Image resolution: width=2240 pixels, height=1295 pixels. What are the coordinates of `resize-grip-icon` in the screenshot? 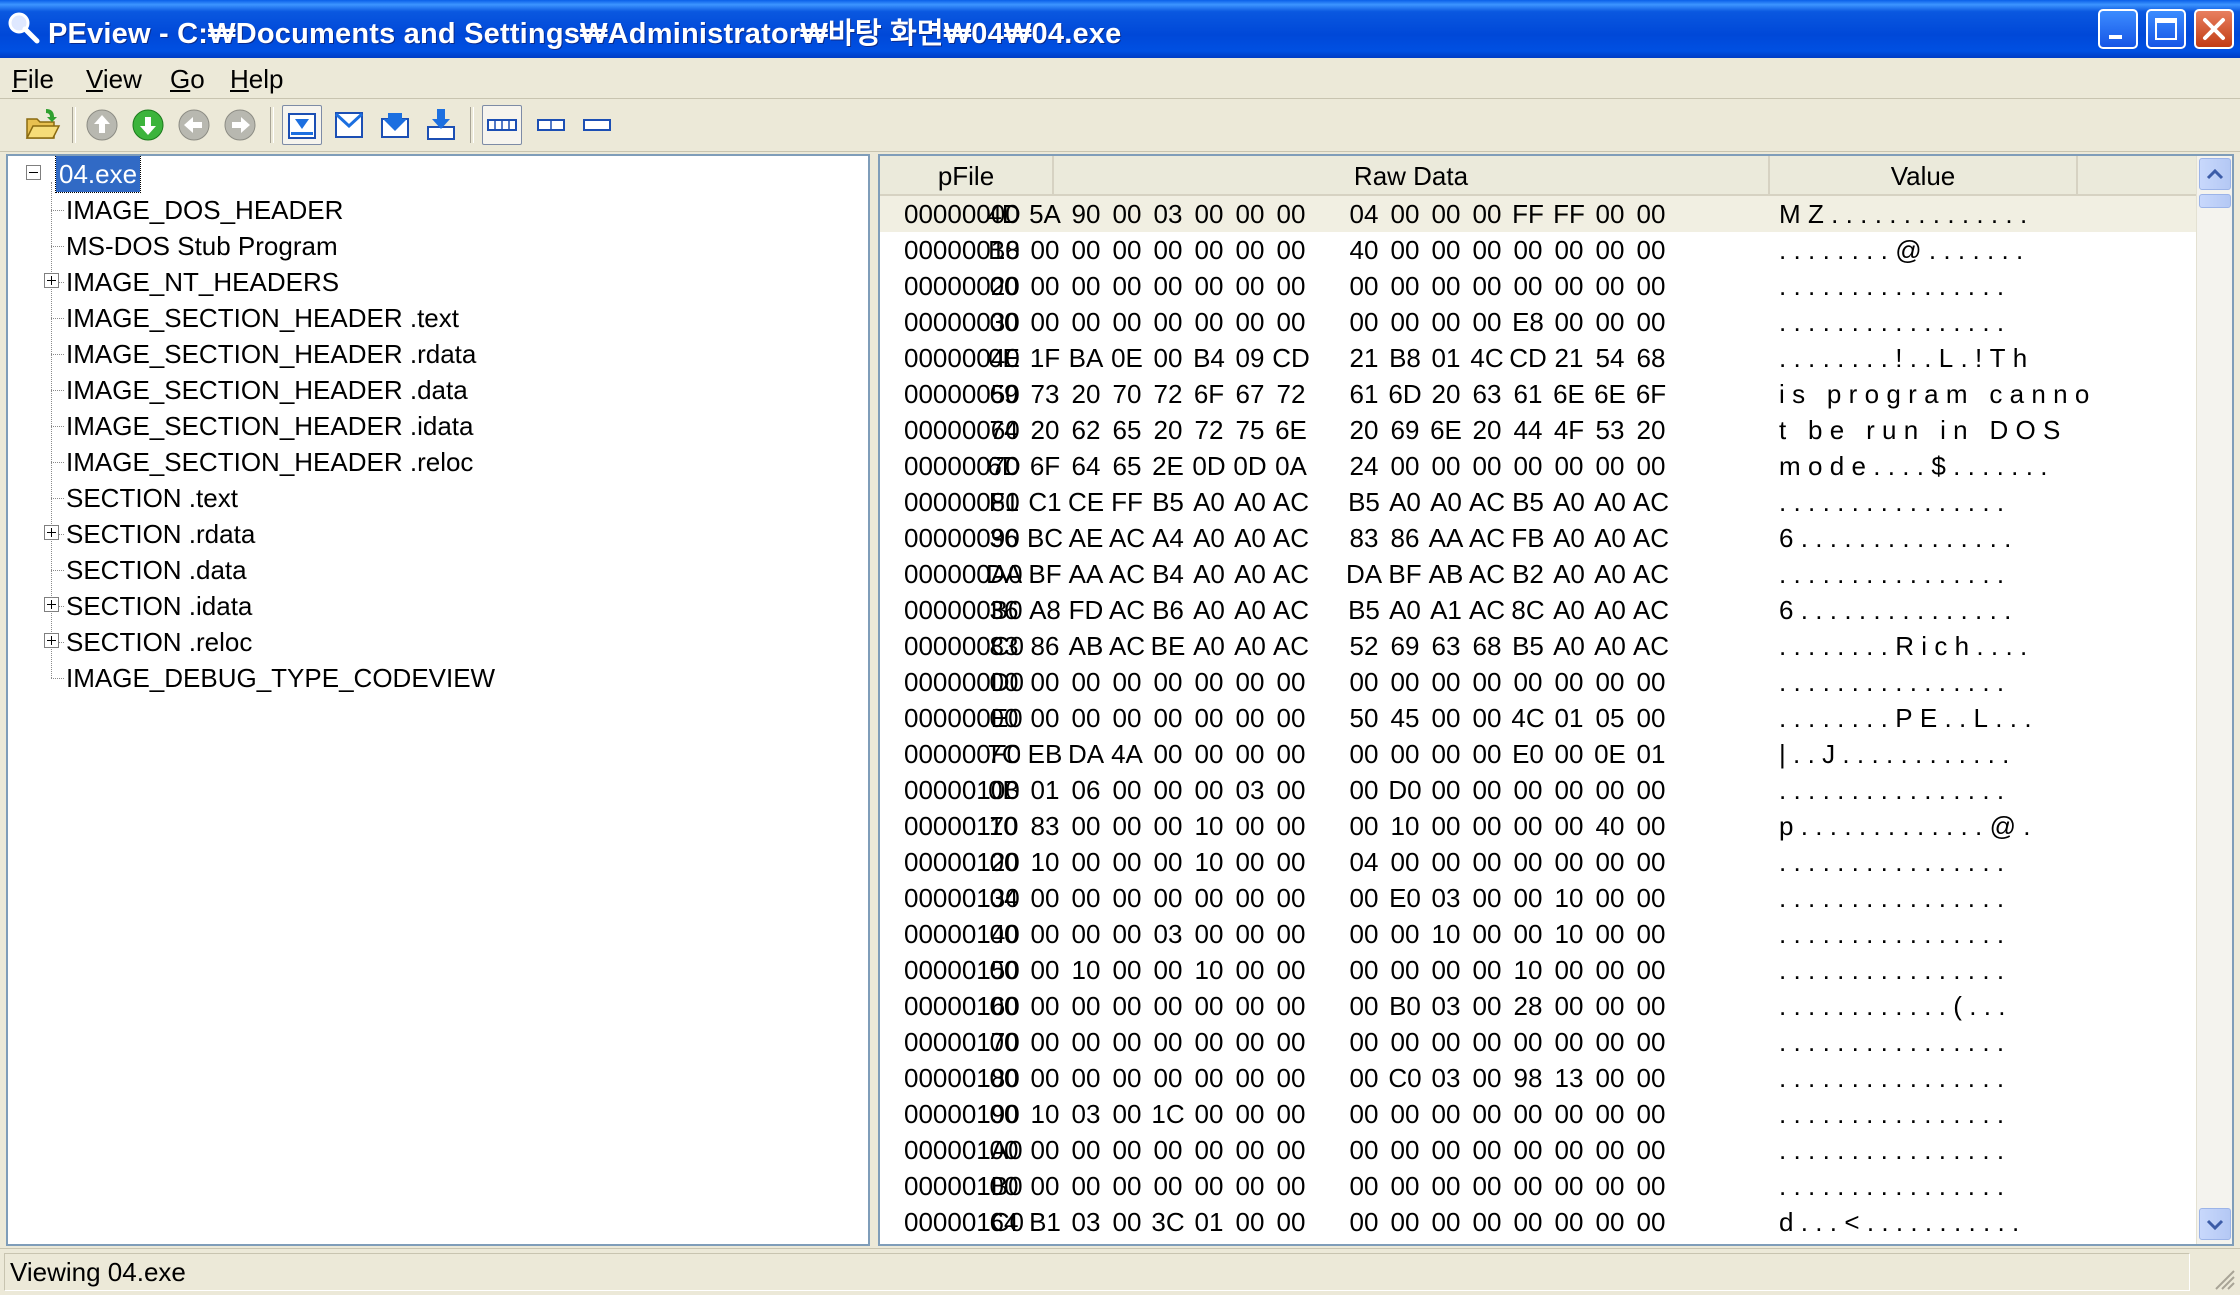 It's located at (2223, 1278).